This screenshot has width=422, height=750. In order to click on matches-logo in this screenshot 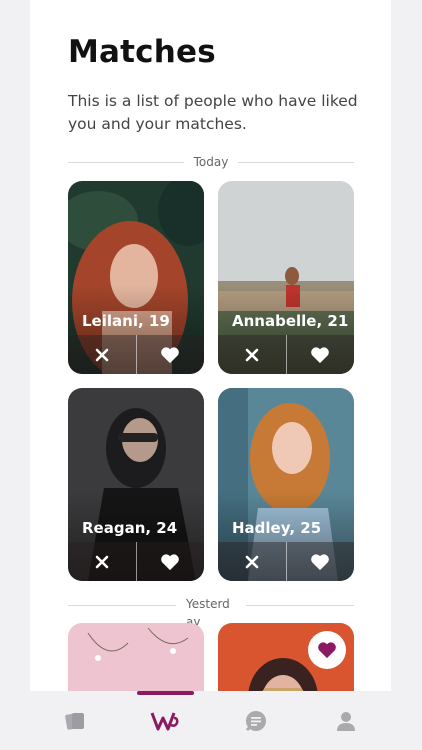, I will do `click(164, 720)`.